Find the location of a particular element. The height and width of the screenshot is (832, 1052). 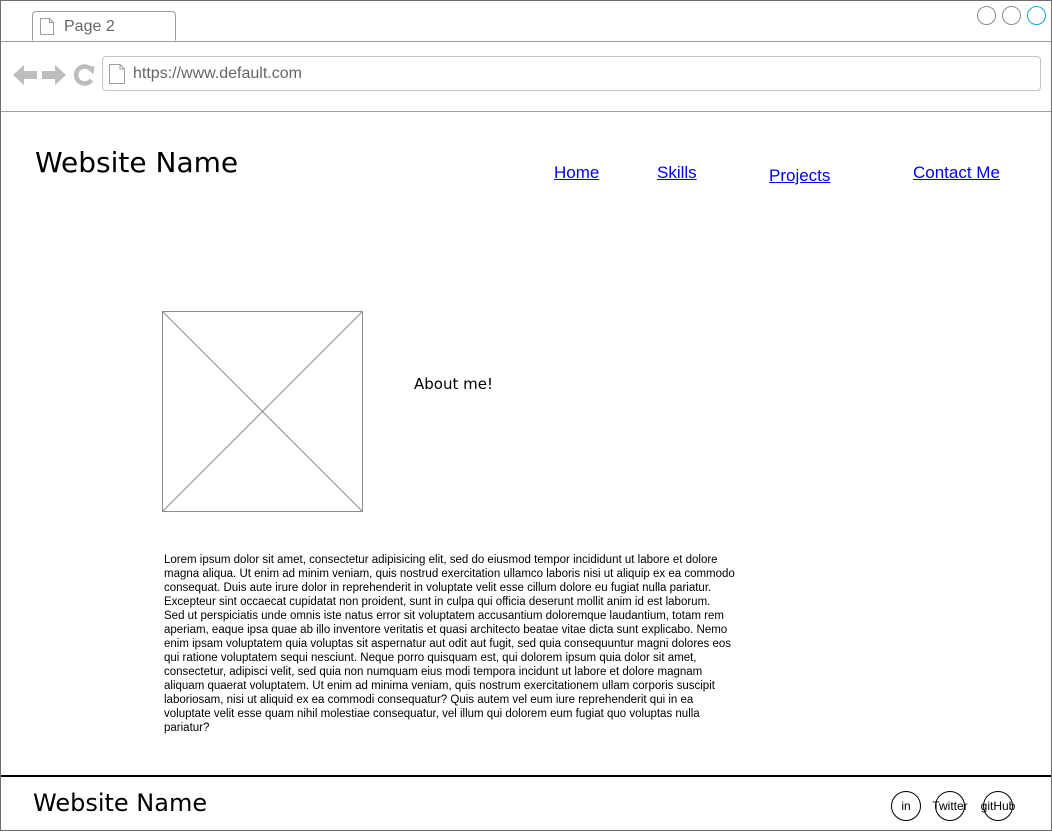

reload-icon is located at coordinates (84, 77).